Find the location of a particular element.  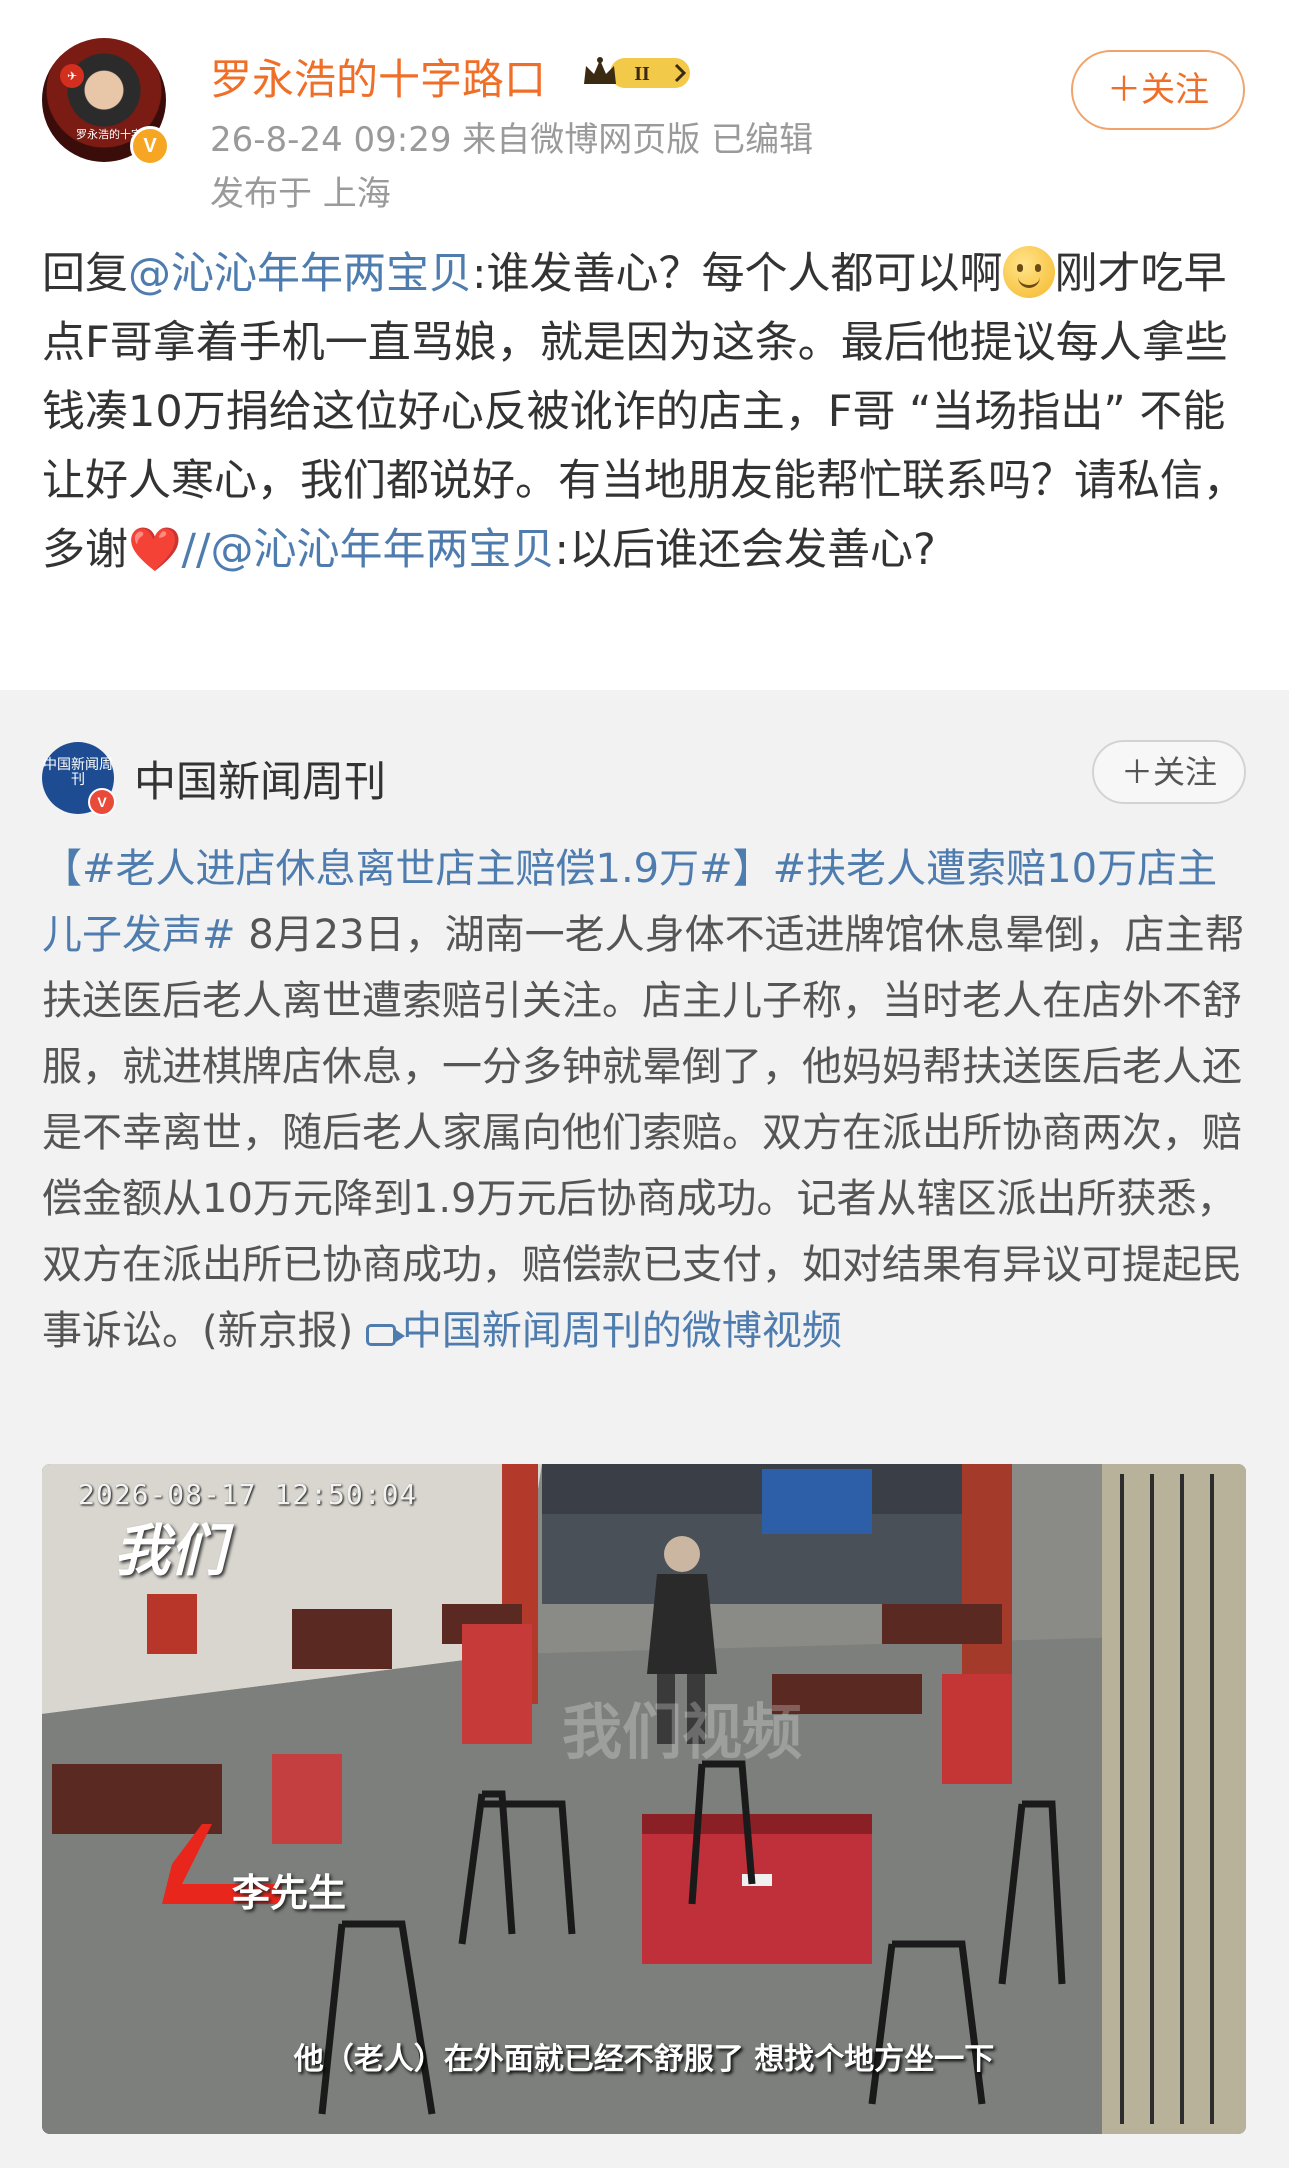

body-text-1: :谁发善心？每个人都可以啊 is located at coordinates (737, 274).